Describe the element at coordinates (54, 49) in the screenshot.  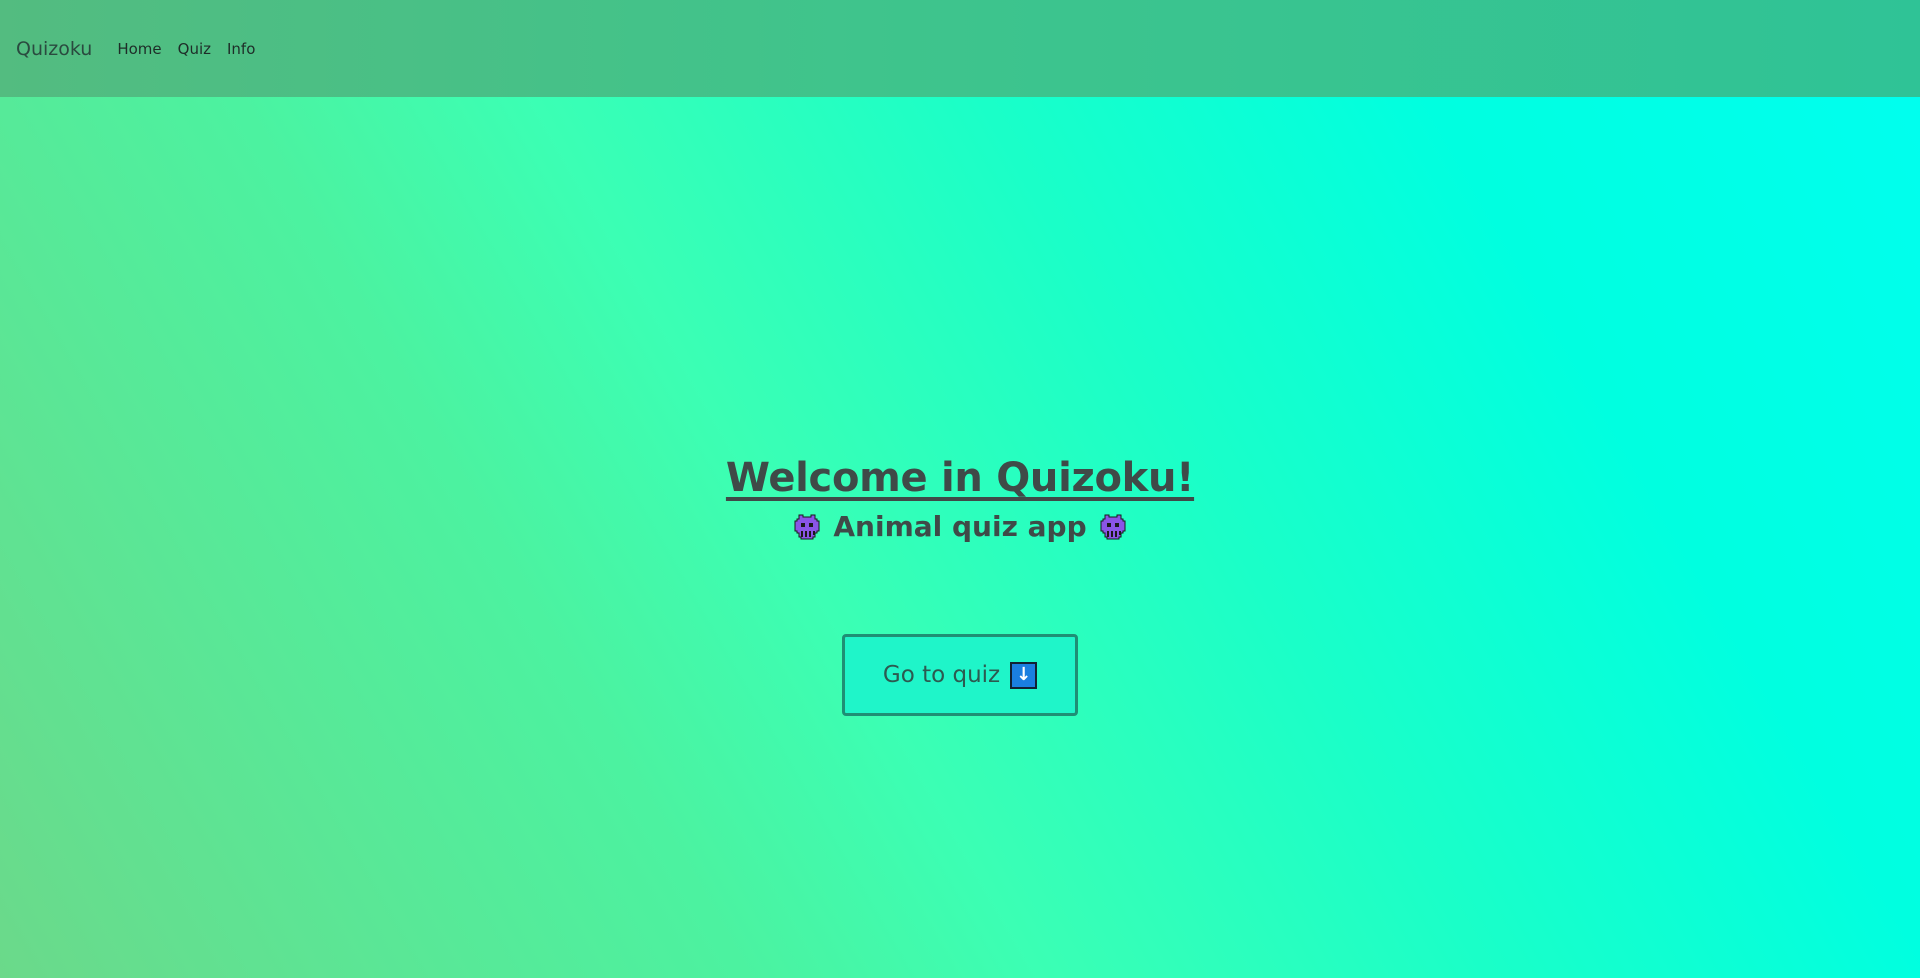
I see `brand-link: Quizoku` at that location.